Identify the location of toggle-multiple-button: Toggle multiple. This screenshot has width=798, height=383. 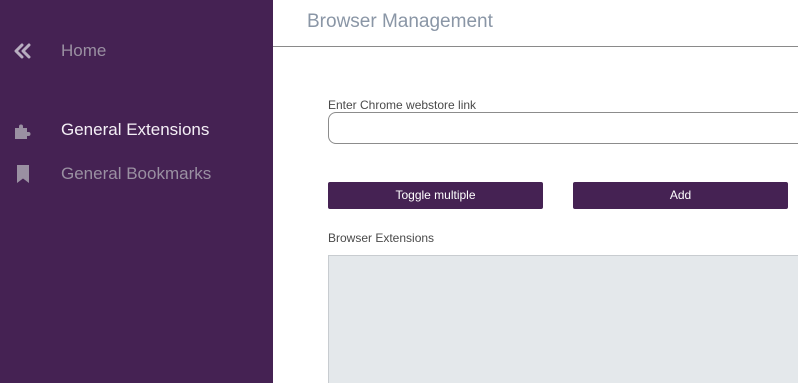
(435, 195).